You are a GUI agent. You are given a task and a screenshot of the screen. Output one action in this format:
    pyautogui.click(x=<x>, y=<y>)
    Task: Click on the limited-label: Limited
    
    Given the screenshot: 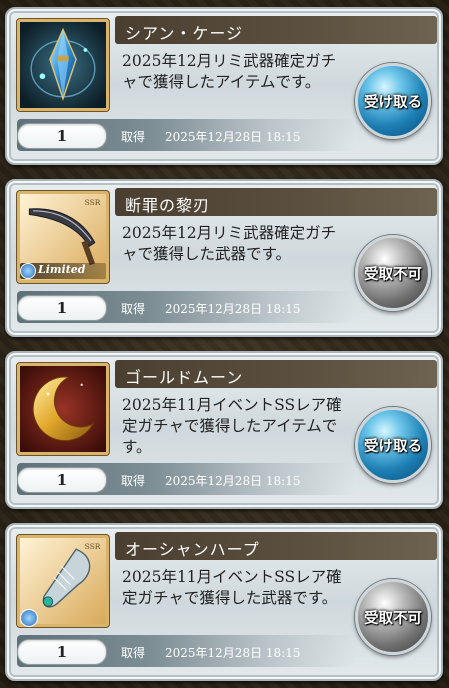 What is the action you would take?
    pyautogui.click(x=62, y=269)
    